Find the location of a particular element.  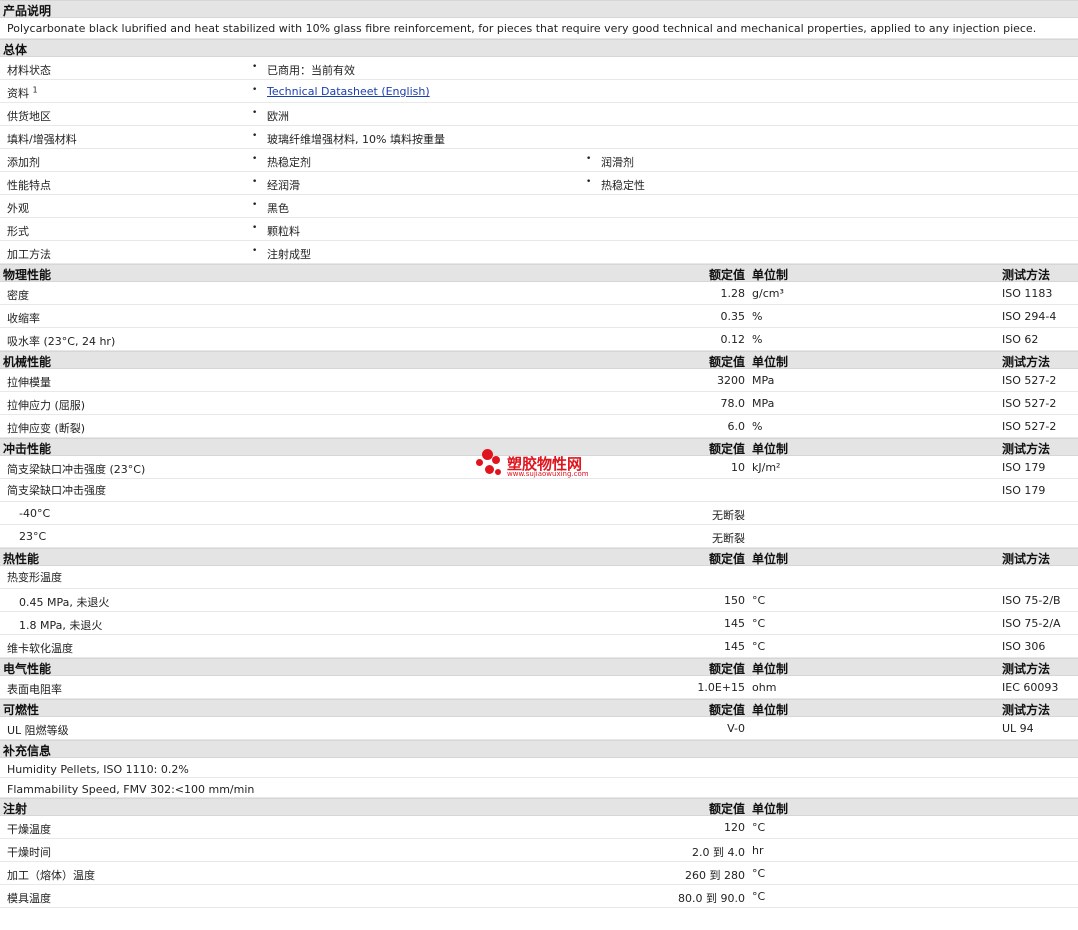

property-row: 加工（熔体）温度 260 到 280 °C is located at coordinates (539, 873).